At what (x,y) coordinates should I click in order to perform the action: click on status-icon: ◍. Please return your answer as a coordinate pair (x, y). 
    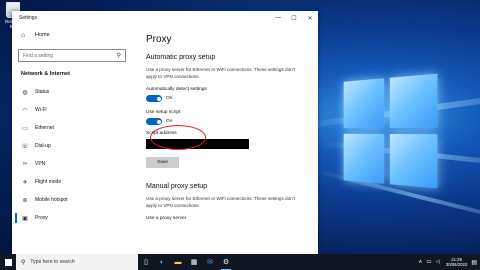
    Looking at the image, I should click on (25, 92).